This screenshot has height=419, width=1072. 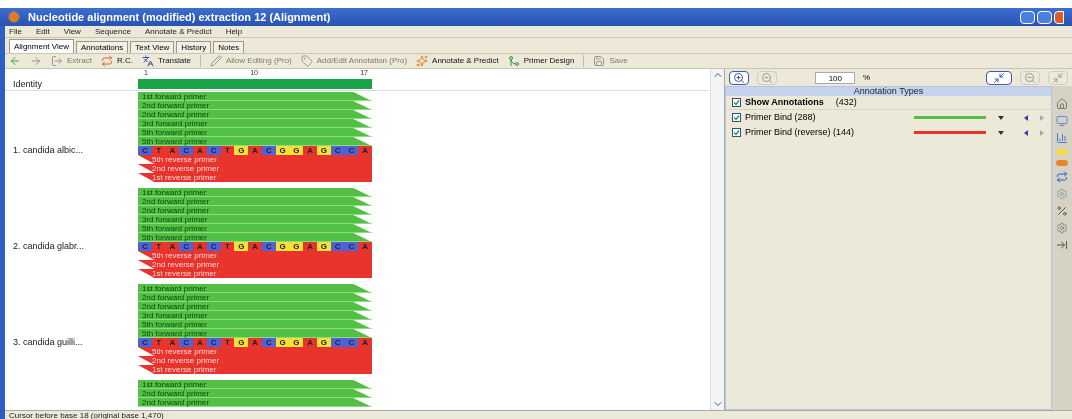 What do you see at coordinates (800, 132) in the screenshot?
I see `annotation-type-label: Primer Bind (reverse) (144)` at bounding box center [800, 132].